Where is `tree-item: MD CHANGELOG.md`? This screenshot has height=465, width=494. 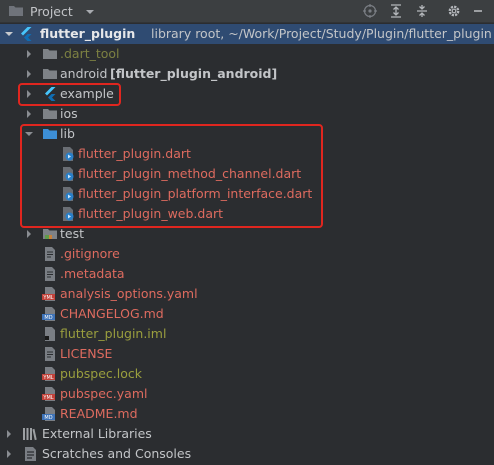 tree-item: MD CHANGELOG.md is located at coordinates (247, 314).